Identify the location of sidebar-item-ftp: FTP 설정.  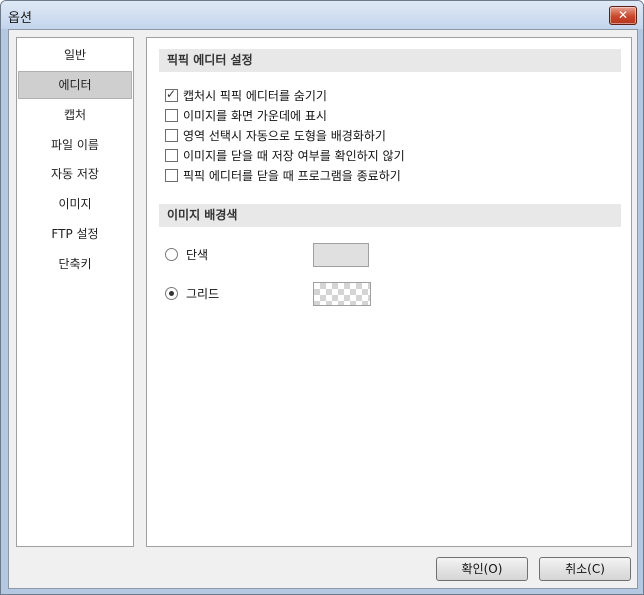
(75, 234).